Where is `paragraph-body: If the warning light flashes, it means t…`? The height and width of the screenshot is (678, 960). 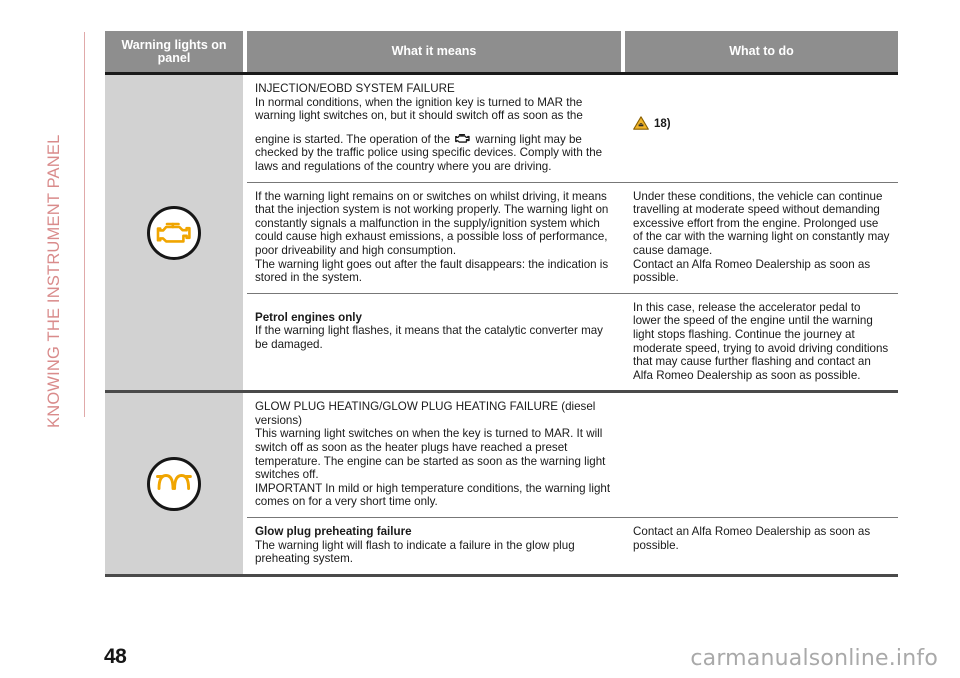
paragraph-body: If the warning light flashes, it means t… is located at coordinates (429, 337).